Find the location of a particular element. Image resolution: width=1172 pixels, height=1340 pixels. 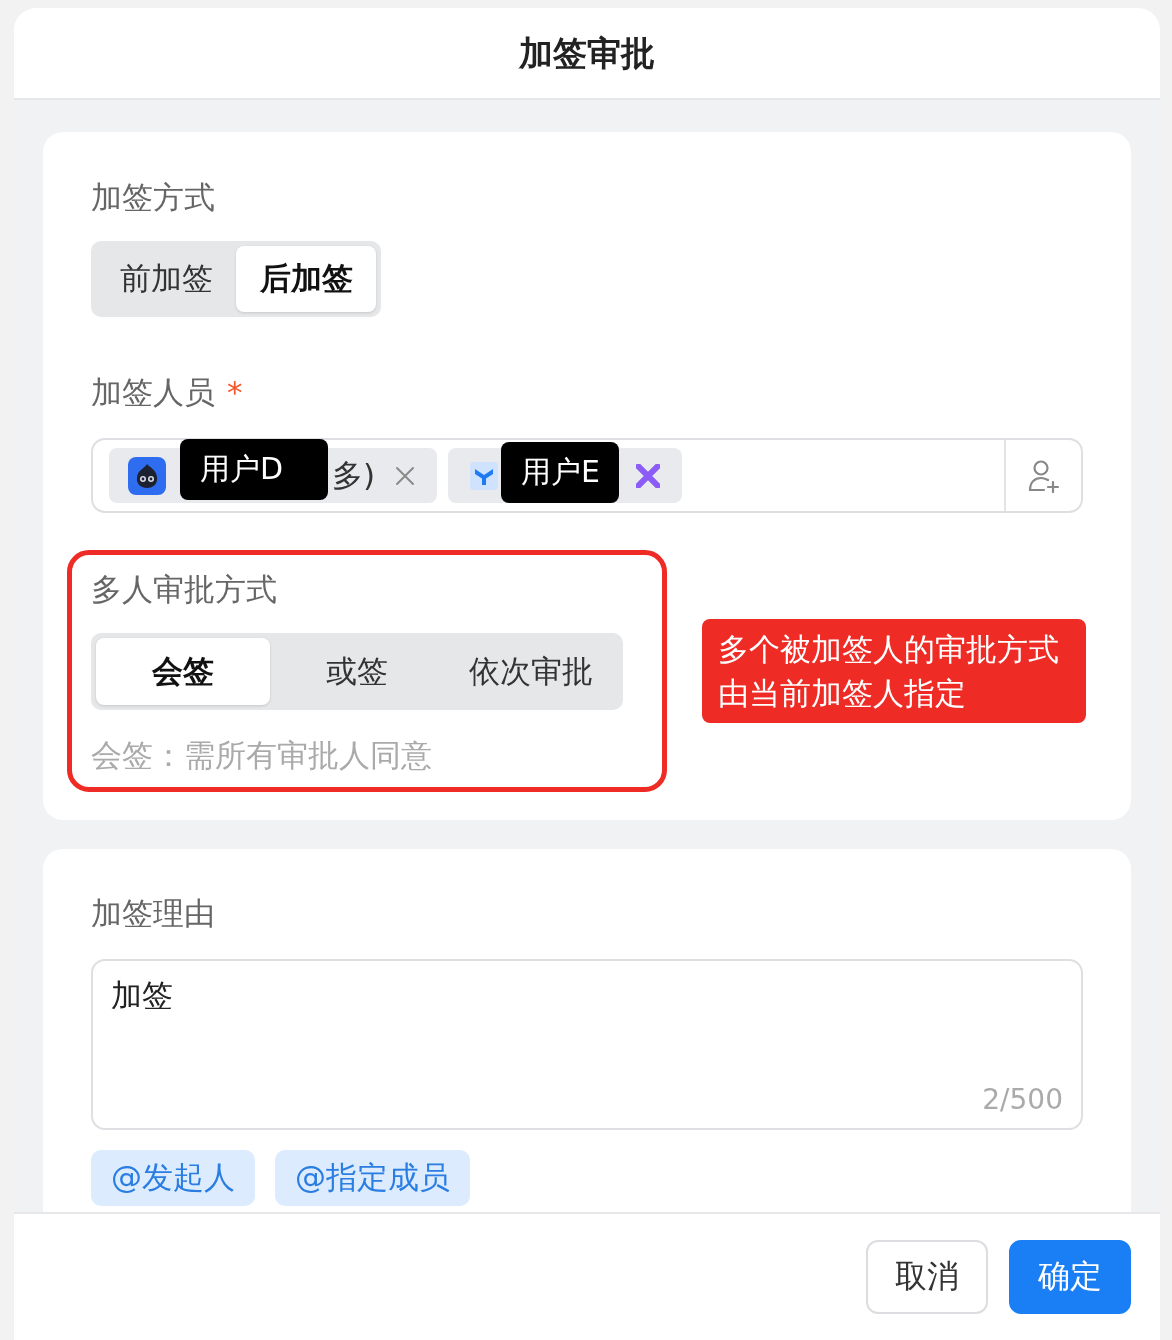

confirm-button: 确定 is located at coordinates (1070, 1277).